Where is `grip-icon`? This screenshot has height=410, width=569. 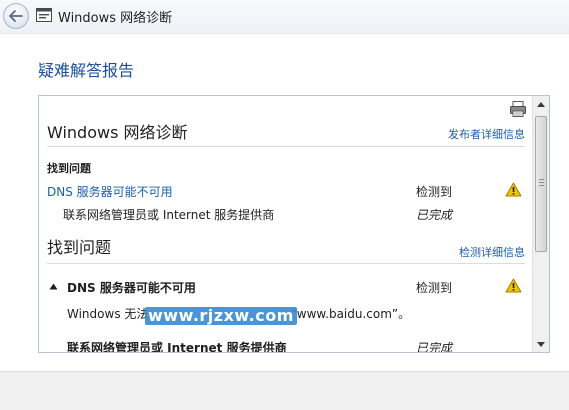 grip-icon is located at coordinates (541, 182).